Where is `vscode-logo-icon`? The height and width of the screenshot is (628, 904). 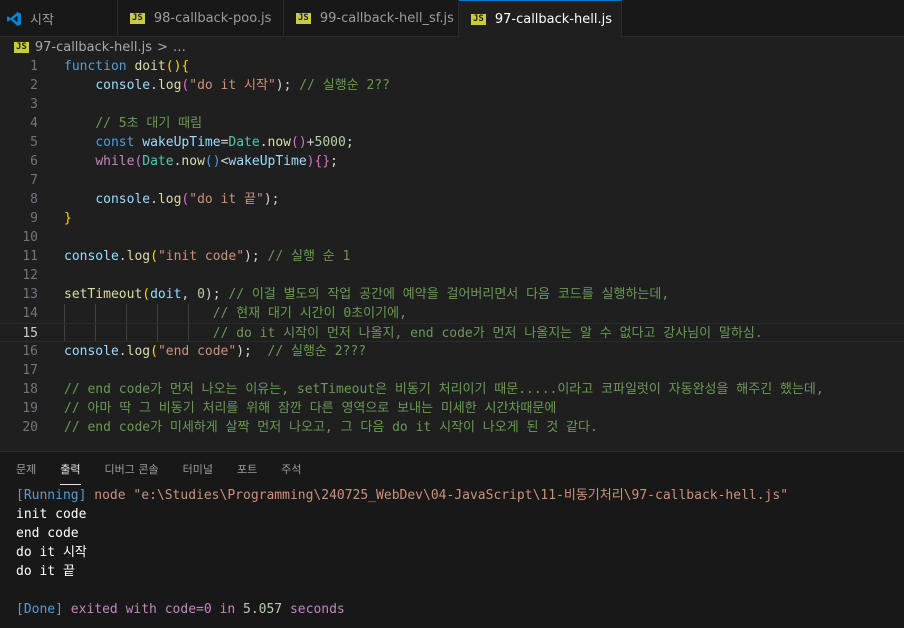 vscode-logo-icon is located at coordinates (14, 19).